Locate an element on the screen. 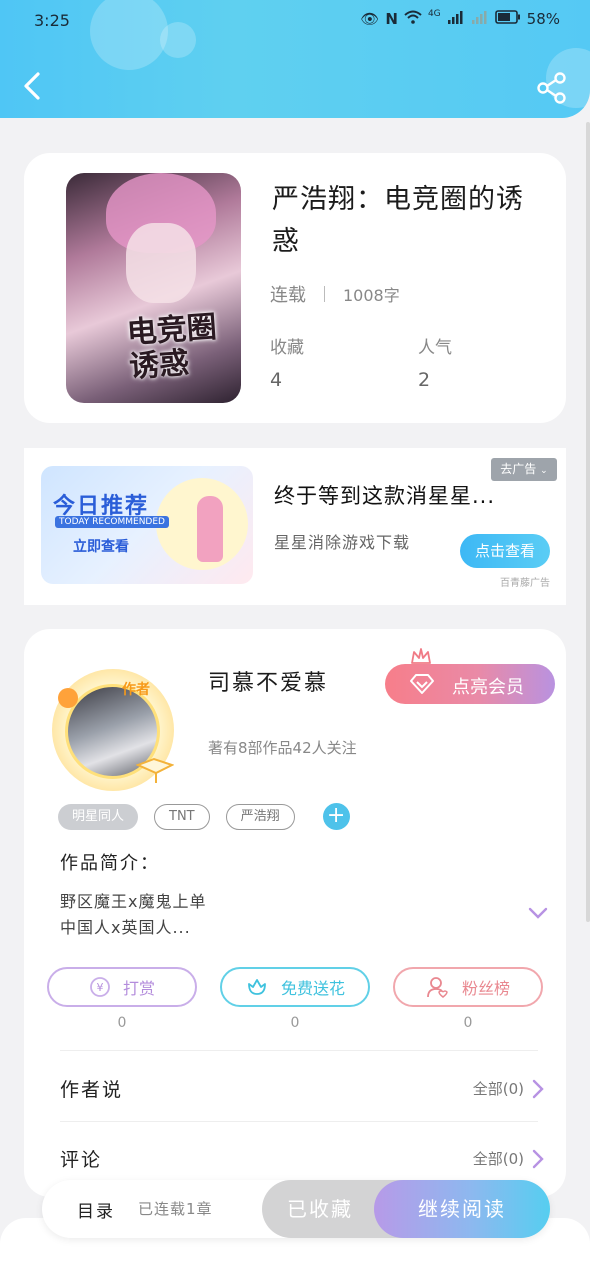 The image size is (590, 1280). author-name: 司慕不爱慕 is located at coordinates (268, 681).